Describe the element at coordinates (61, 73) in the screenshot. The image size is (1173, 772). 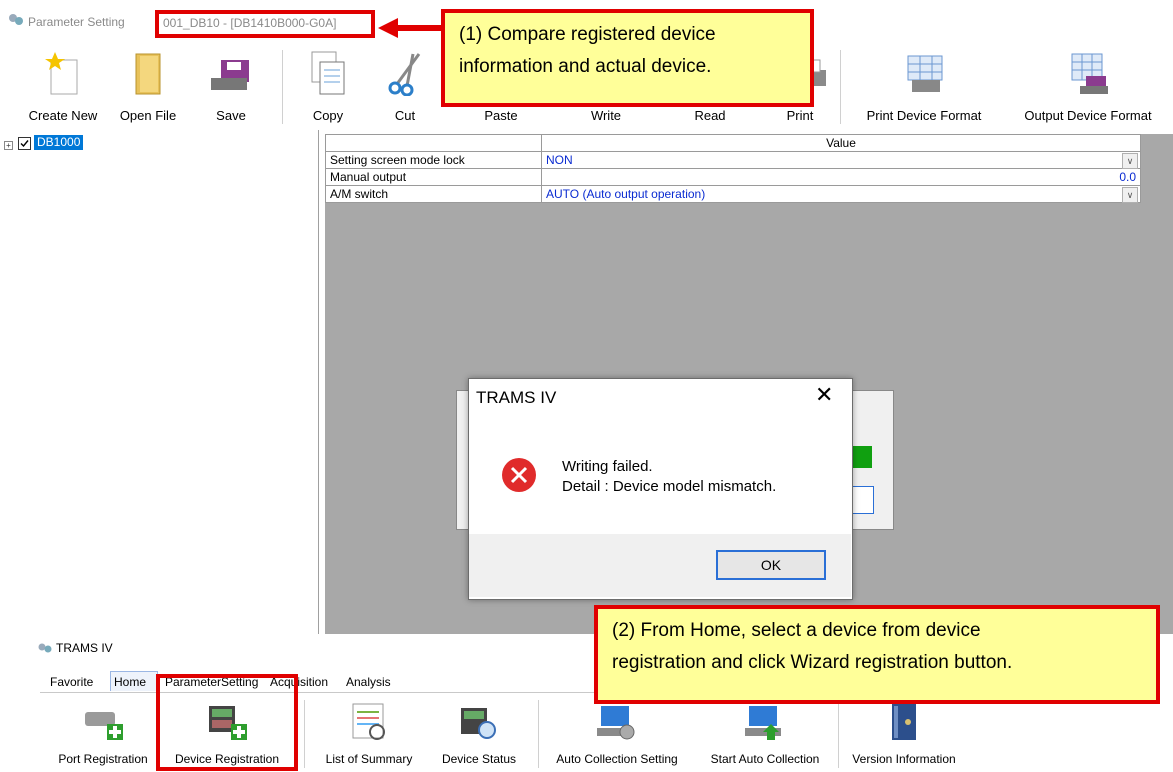
I see `create-new-icon` at that location.